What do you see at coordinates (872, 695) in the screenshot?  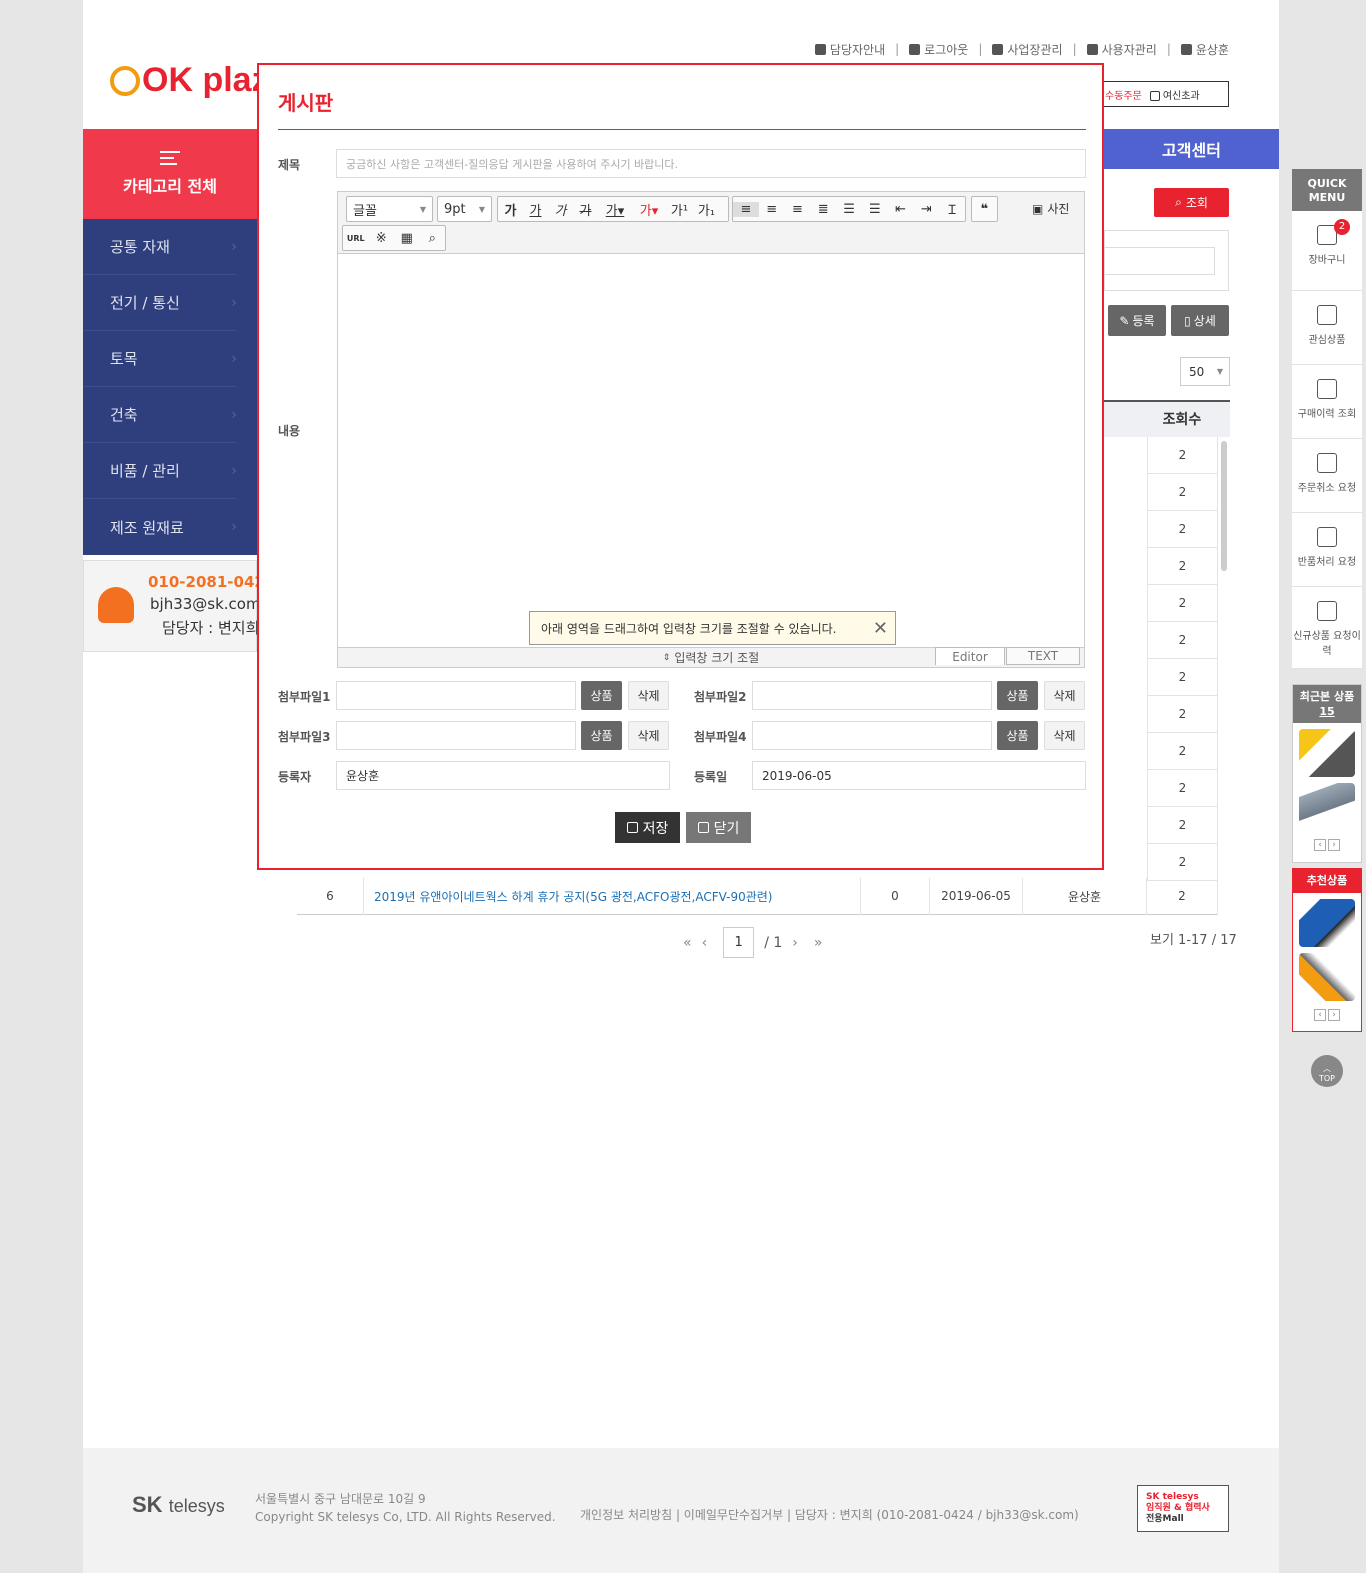 I see `attach2-input` at bounding box center [872, 695].